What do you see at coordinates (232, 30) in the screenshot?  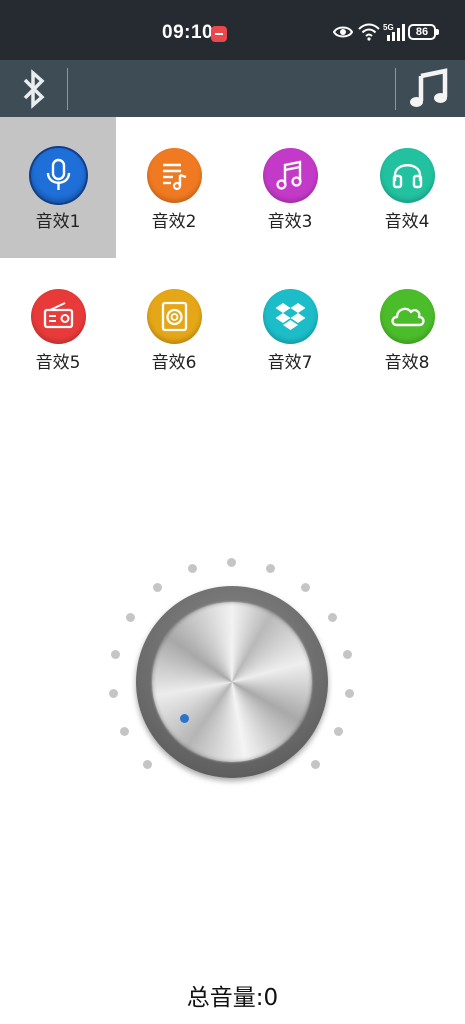 I see `status-bar: 09:10 5G 86` at bounding box center [232, 30].